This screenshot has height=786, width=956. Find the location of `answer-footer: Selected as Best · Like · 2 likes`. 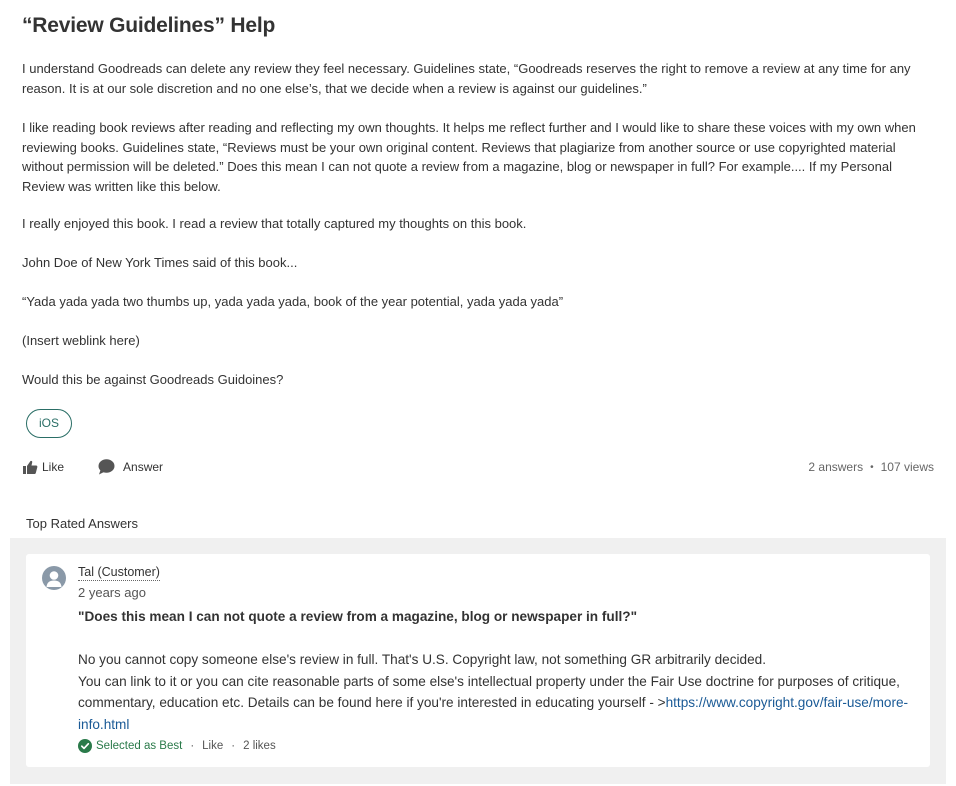

answer-footer: Selected as Best · Like · 2 likes is located at coordinates (177, 746).